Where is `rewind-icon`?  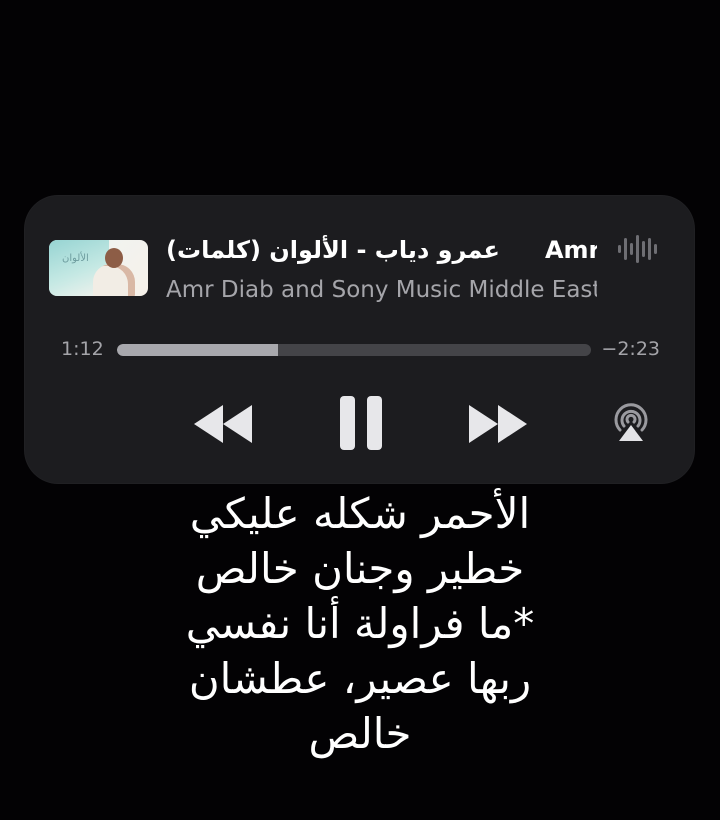 rewind-icon is located at coordinates (223, 424).